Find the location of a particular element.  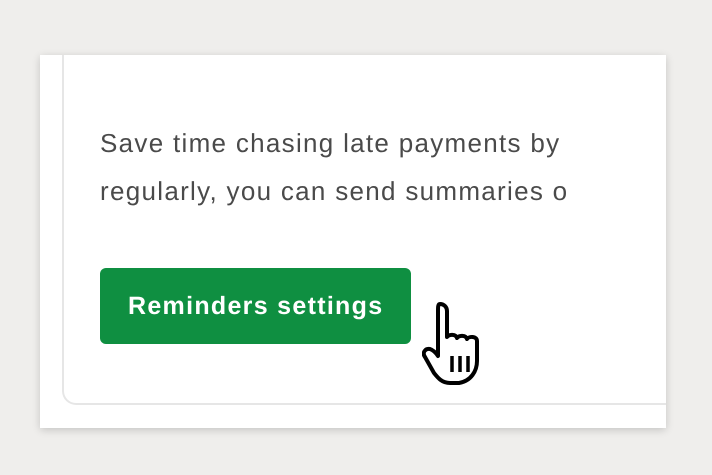

reminders-settings-button: Reminders settings is located at coordinates (256, 306).